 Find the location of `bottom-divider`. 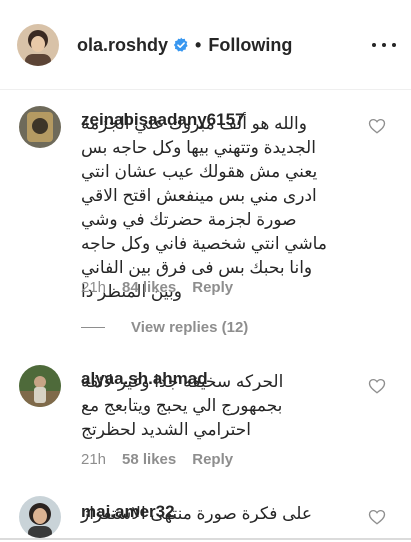

bottom-divider is located at coordinates (205, 539).